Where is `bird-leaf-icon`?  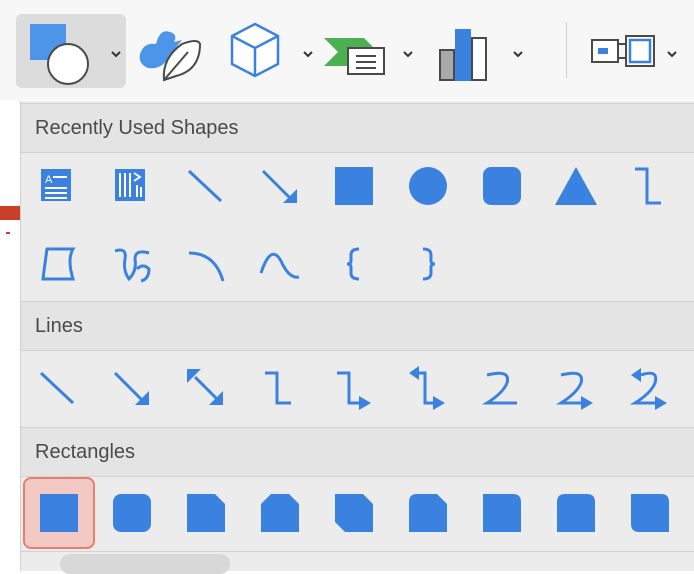 bird-leaf-icon is located at coordinates (170, 56).